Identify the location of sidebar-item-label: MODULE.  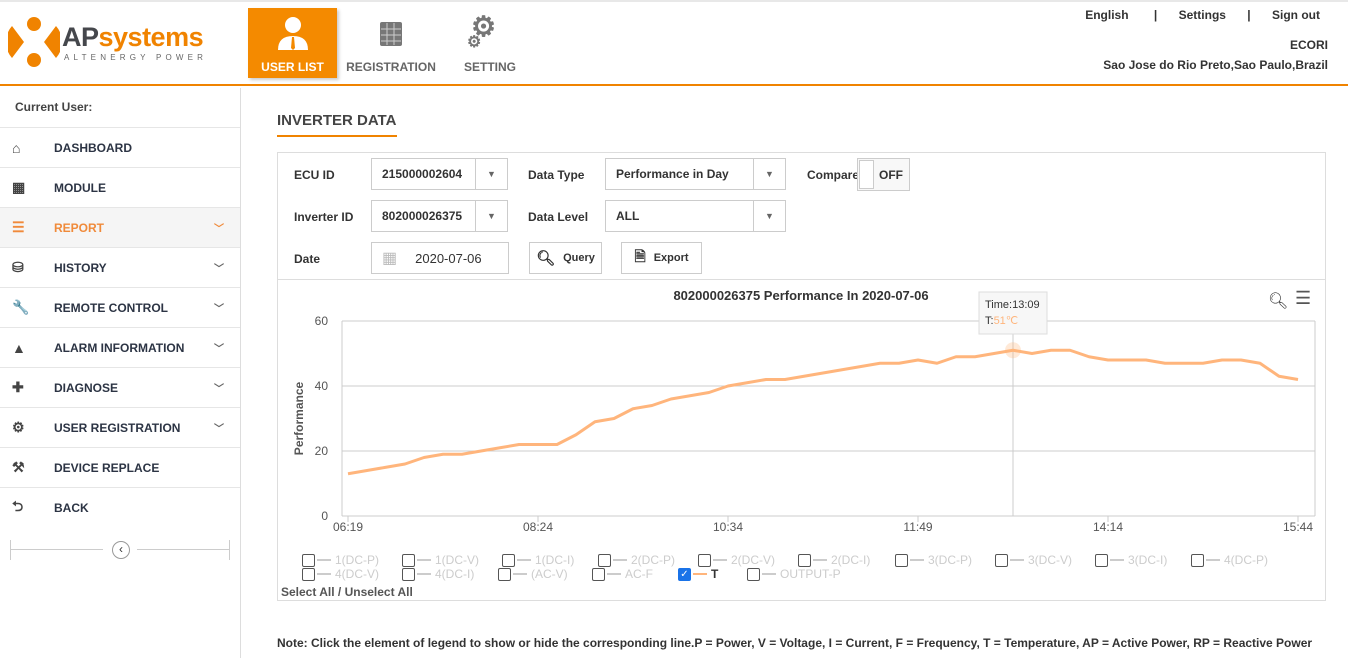
(80, 187).